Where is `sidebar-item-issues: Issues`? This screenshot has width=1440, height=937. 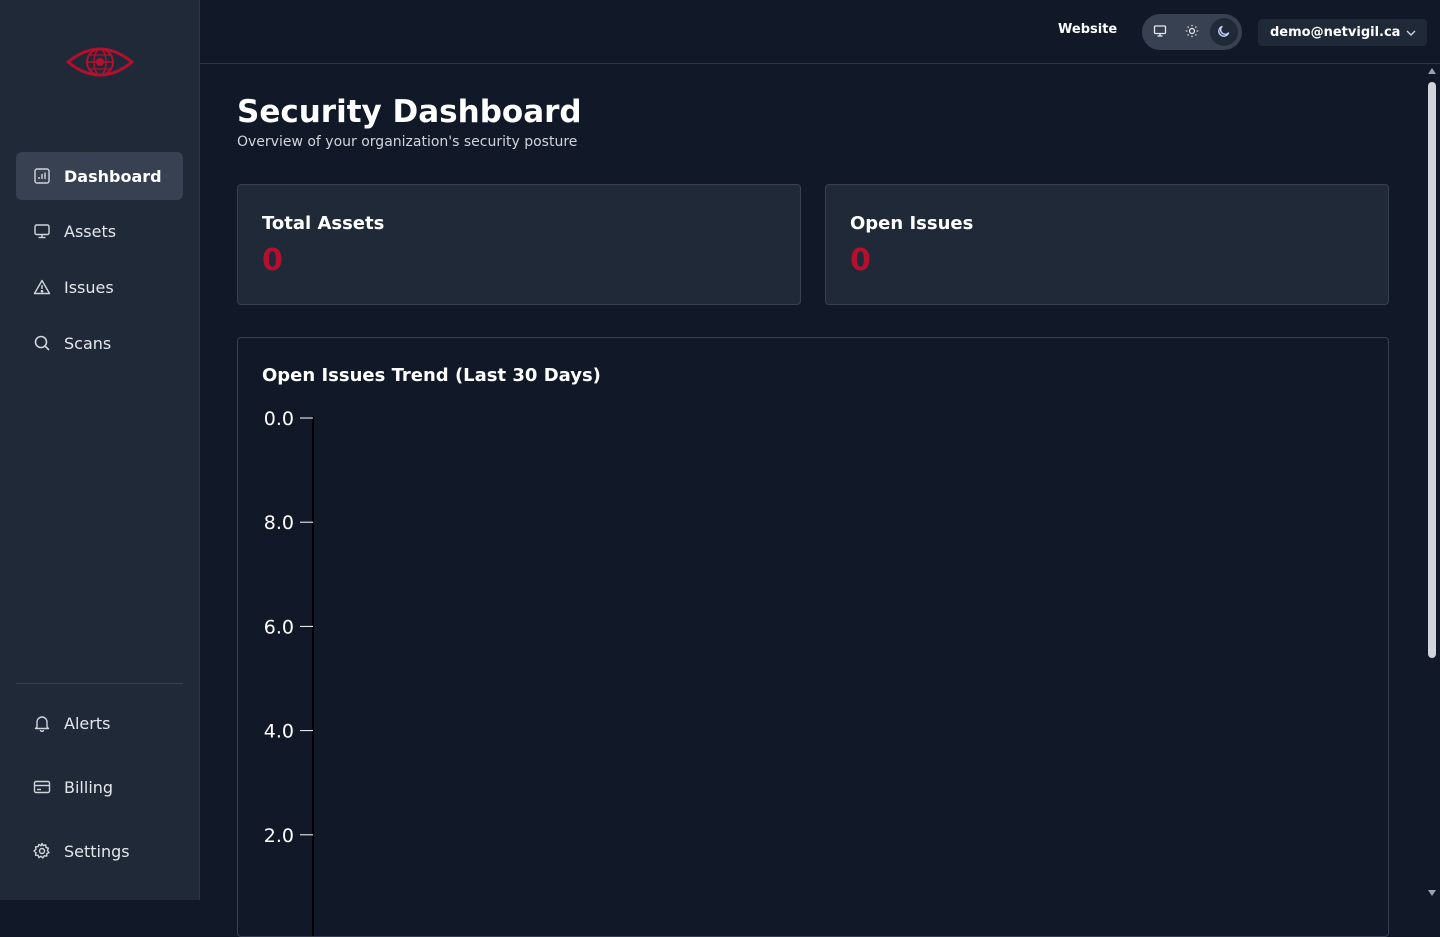 sidebar-item-issues: Issues is located at coordinates (99, 287).